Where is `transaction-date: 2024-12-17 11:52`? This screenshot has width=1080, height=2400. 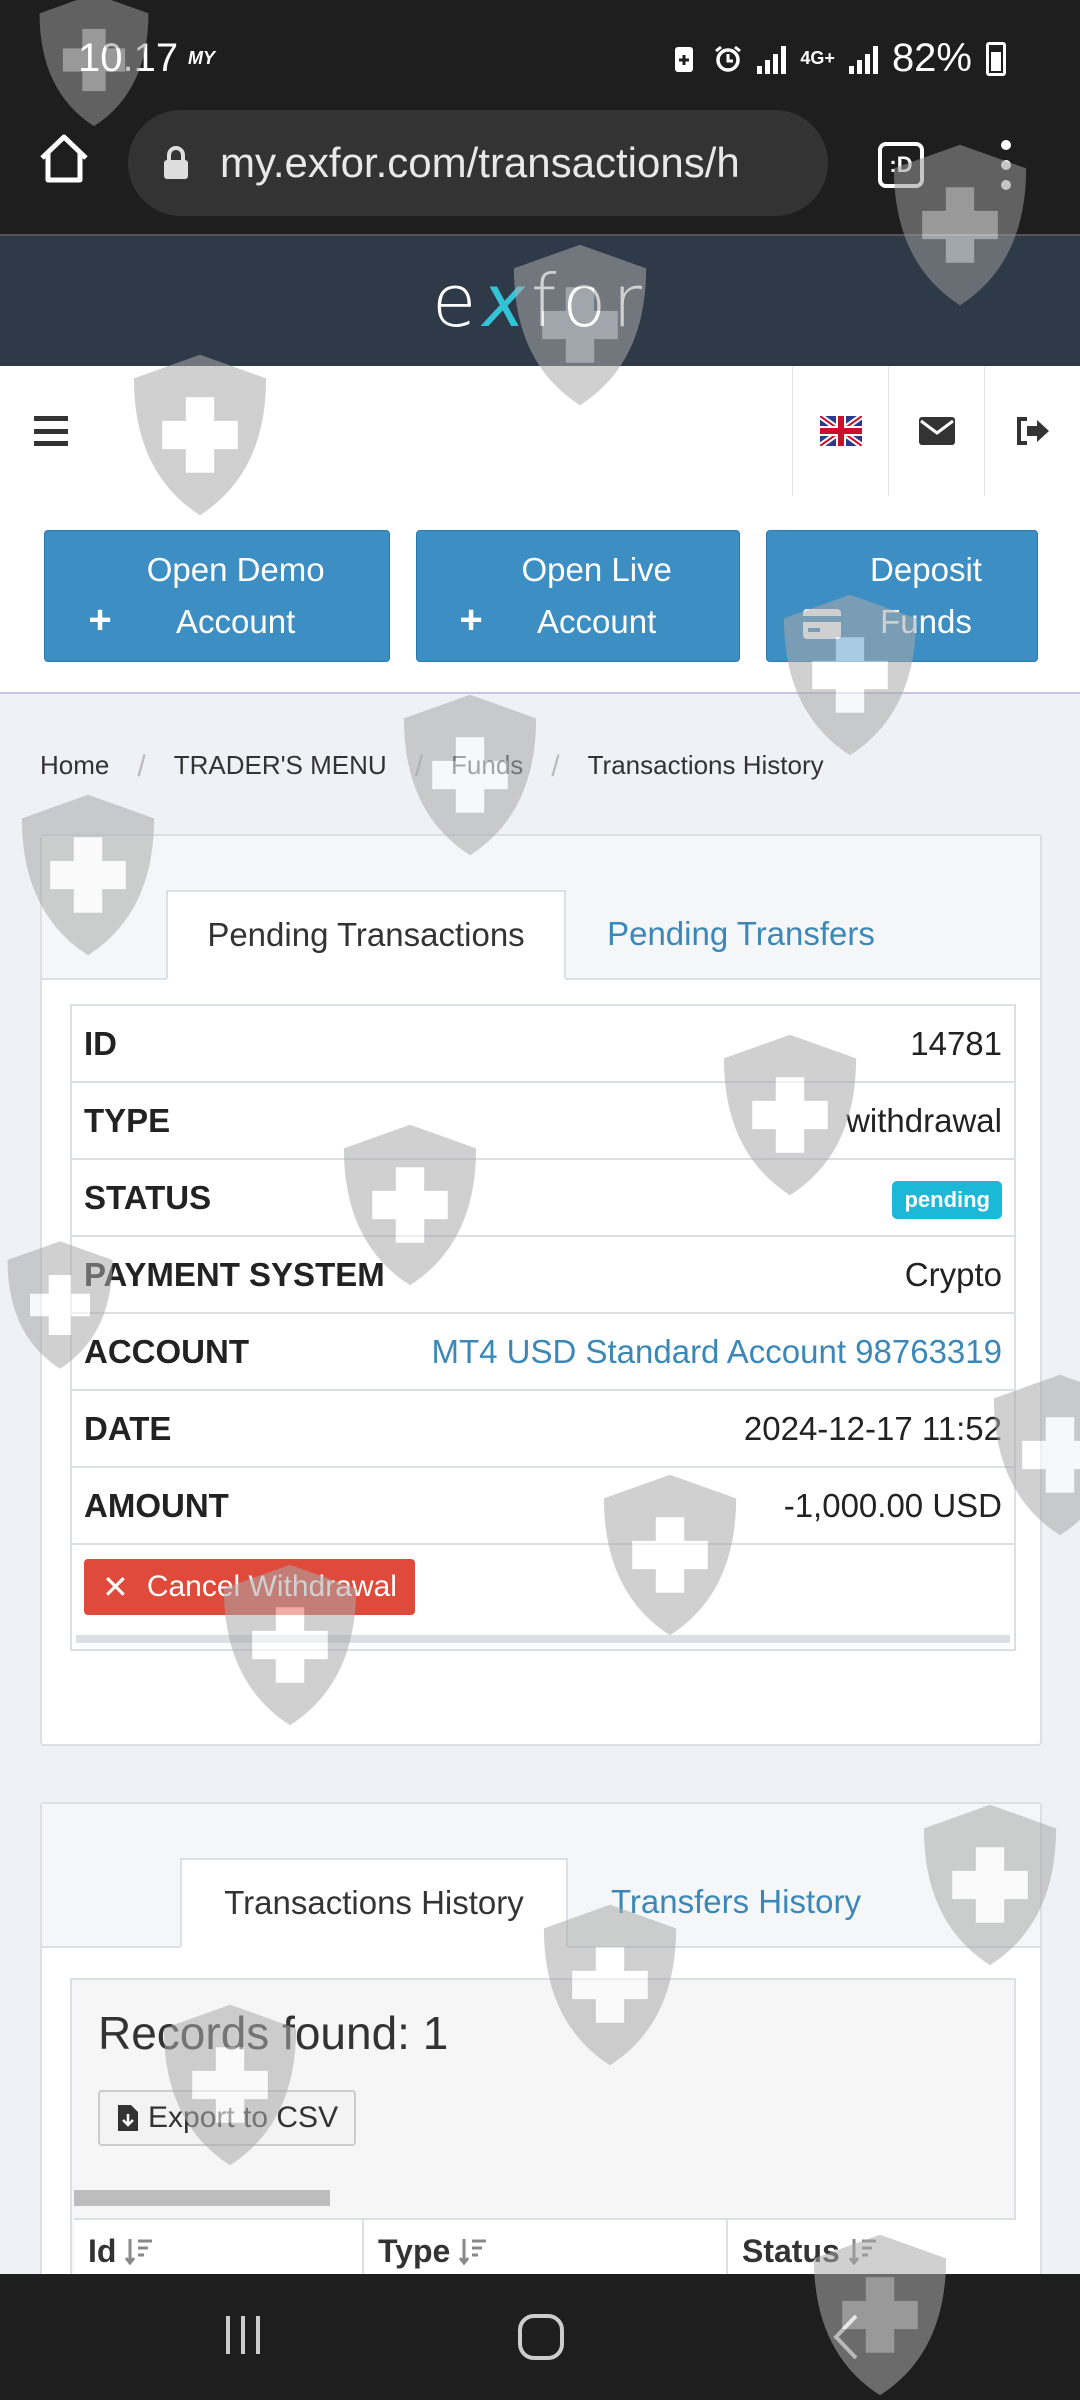
transaction-date: 2024-12-17 11:52 is located at coordinates (709, 1429).